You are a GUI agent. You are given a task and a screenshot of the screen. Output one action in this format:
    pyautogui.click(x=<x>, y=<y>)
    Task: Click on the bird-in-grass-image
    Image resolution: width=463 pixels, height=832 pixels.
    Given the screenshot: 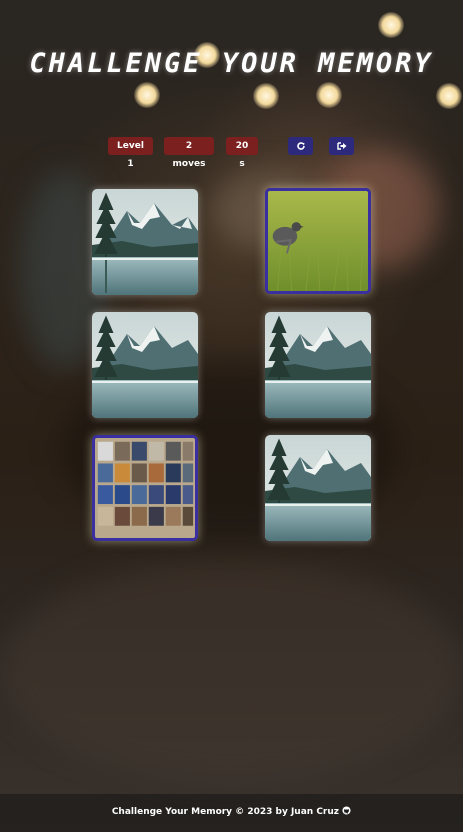 What is the action you would take?
    pyautogui.click(x=318, y=241)
    